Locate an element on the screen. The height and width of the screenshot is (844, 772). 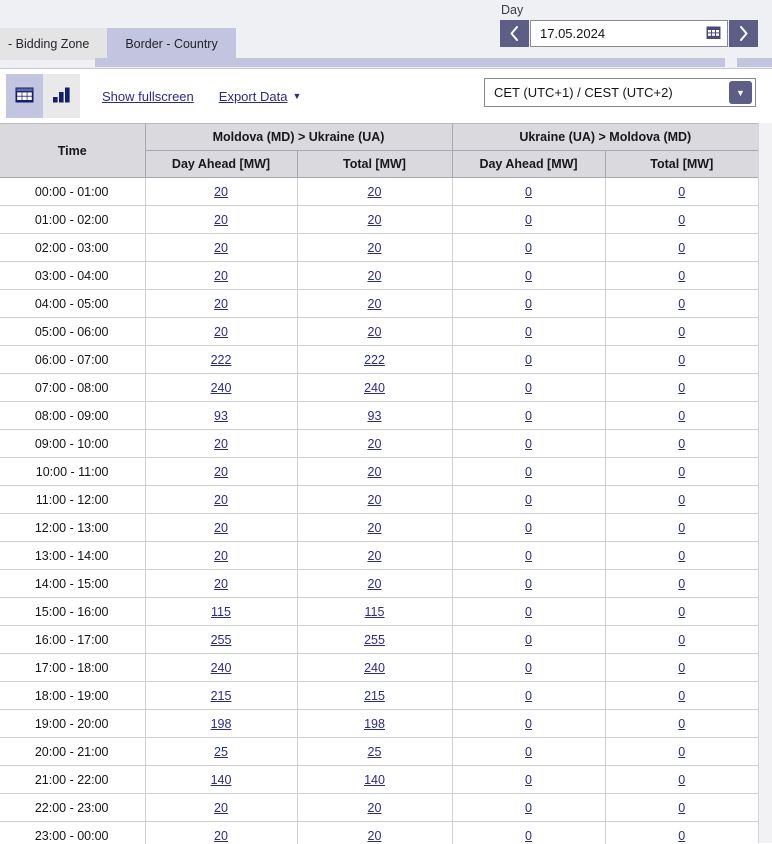
value-link: 93 is located at coordinates (375, 416).